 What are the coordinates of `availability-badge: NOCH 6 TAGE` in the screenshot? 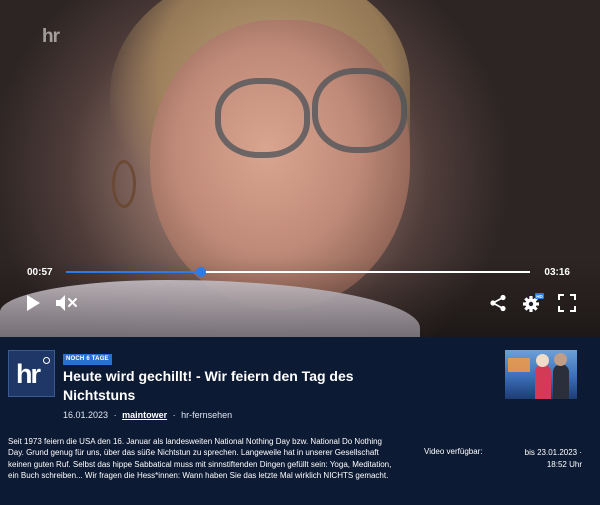 It's located at (87, 359).